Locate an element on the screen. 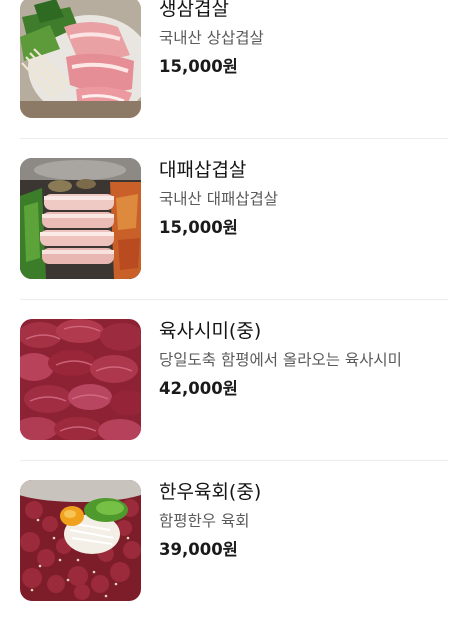 This screenshot has height=621, width=466. menu-item-info: 생삼겹살 국내산 상삽겹살 15,000원 is located at coordinates (304, 39).